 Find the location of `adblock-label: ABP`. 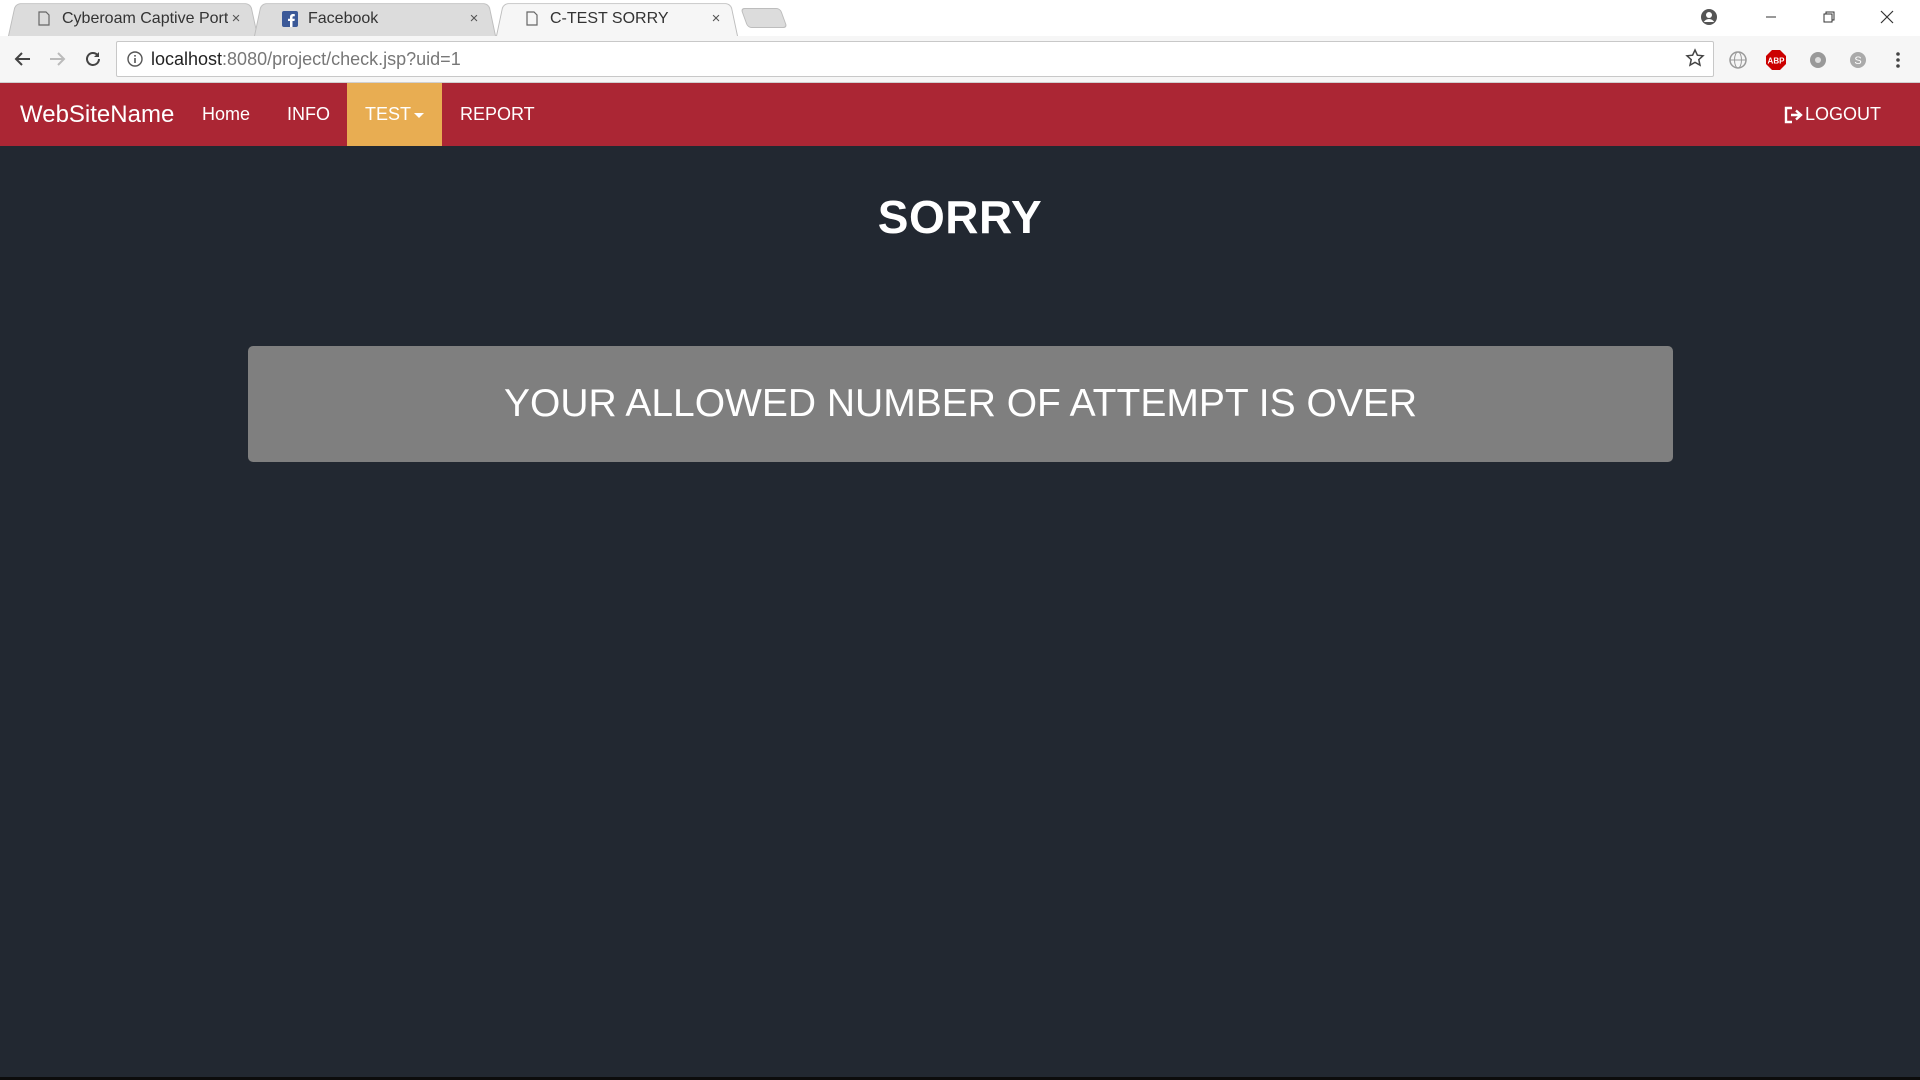

adblock-label: ABP is located at coordinates (1777, 61).